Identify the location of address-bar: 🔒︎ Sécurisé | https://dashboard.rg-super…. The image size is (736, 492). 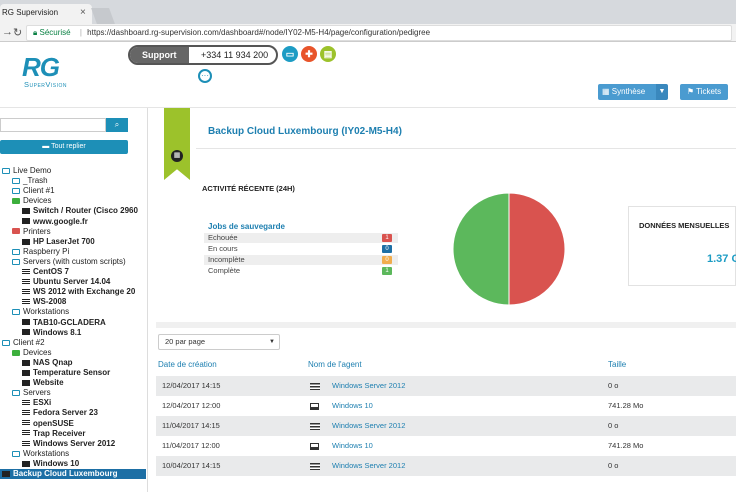
(379, 33).